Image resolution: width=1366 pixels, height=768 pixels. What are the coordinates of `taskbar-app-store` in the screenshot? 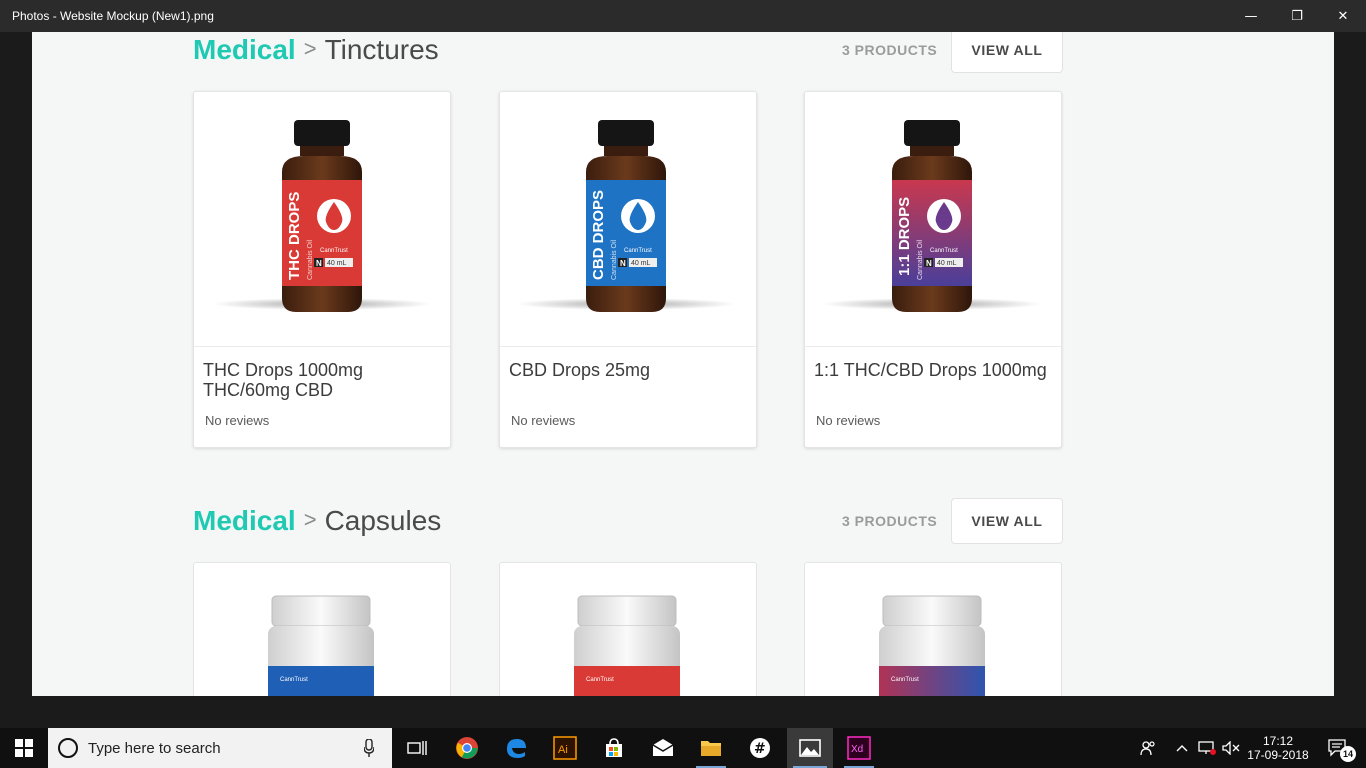 It's located at (614, 748).